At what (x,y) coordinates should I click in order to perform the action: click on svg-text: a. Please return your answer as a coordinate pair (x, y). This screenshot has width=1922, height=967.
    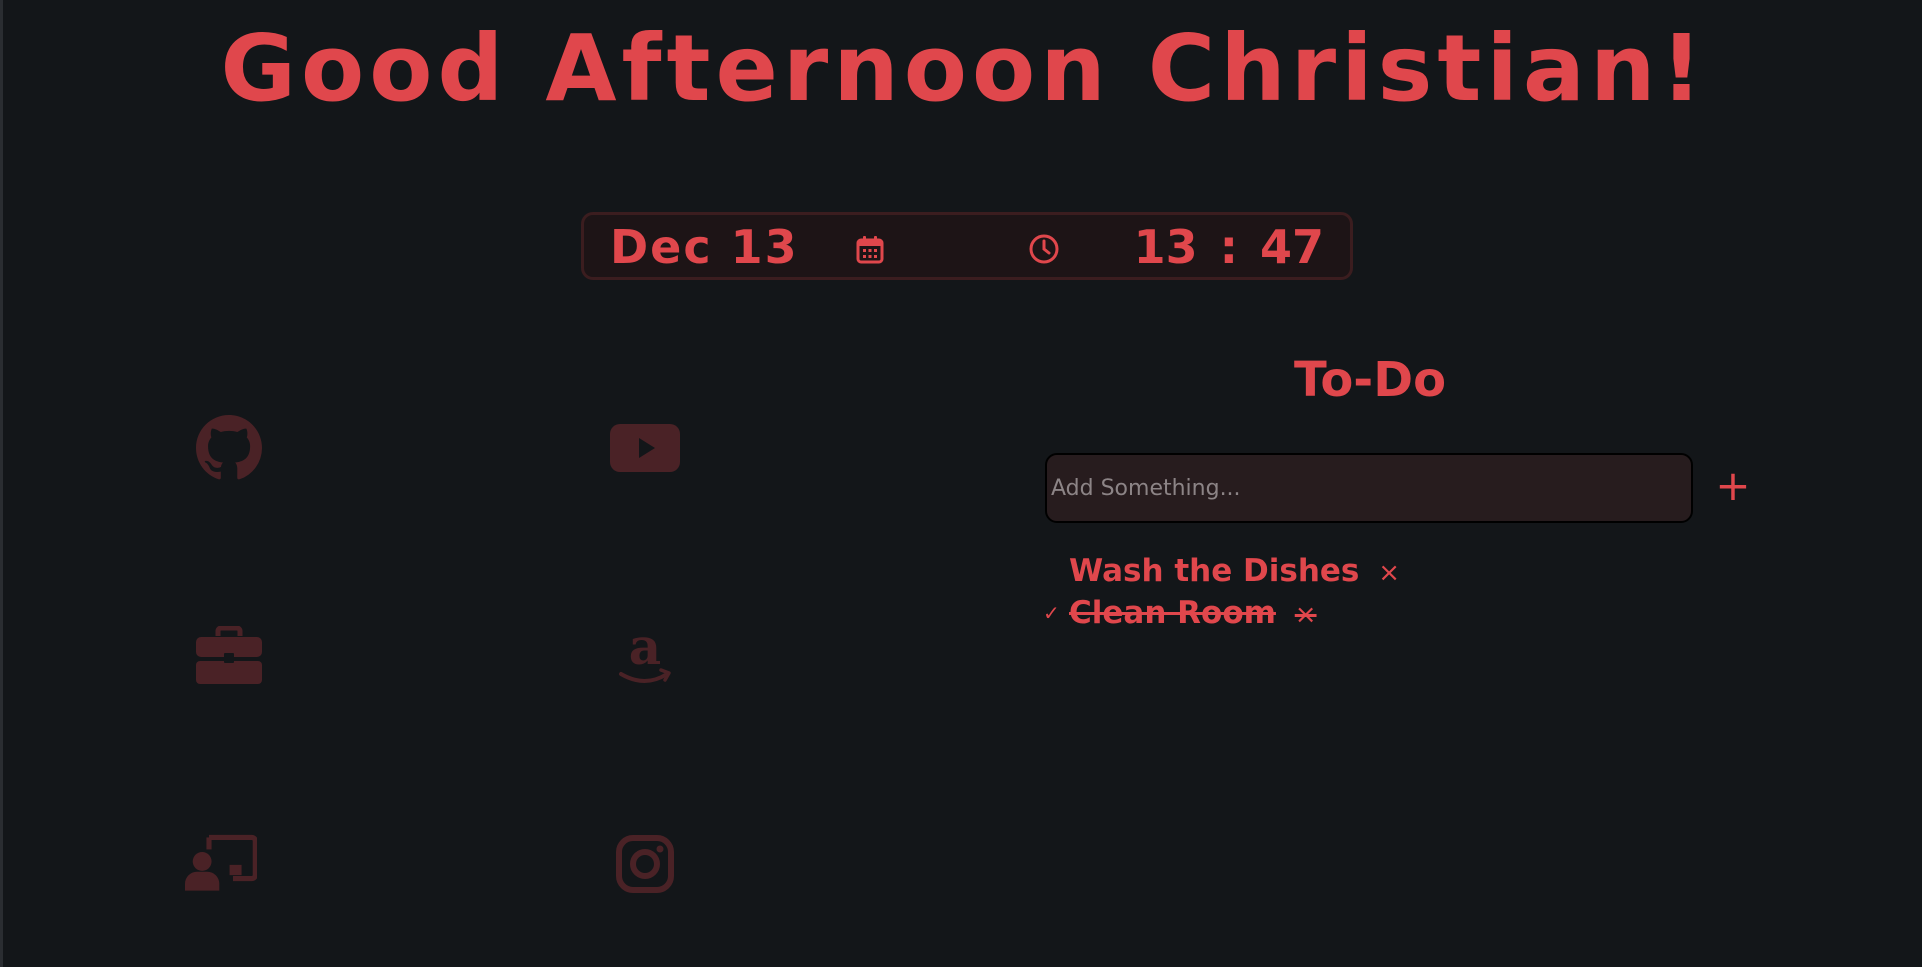
    Looking at the image, I should click on (645, 650).